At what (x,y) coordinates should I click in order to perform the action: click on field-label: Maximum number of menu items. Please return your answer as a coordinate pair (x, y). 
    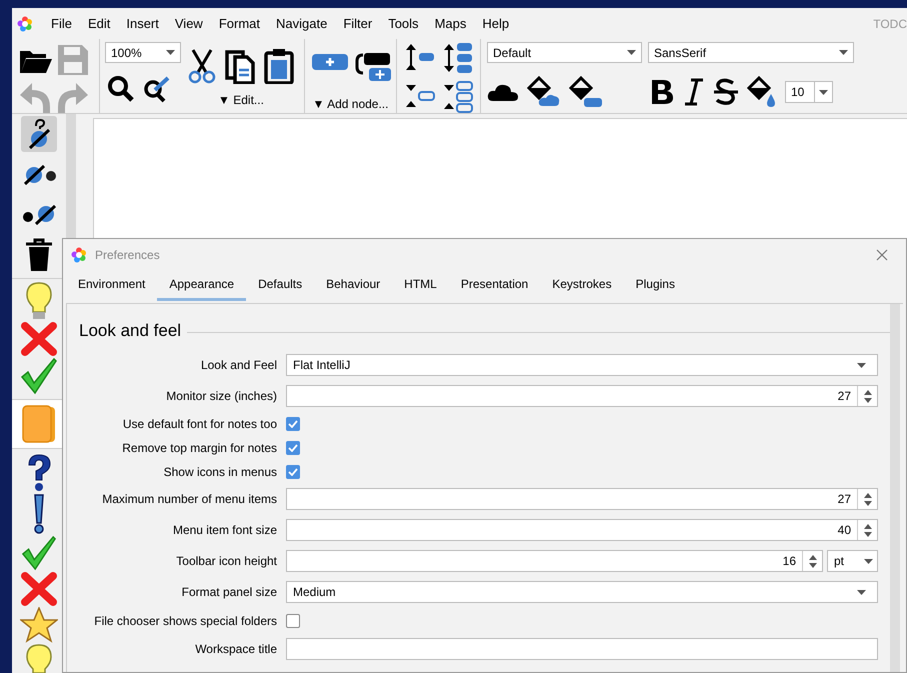
    Looking at the image, I should click on (189, 499).